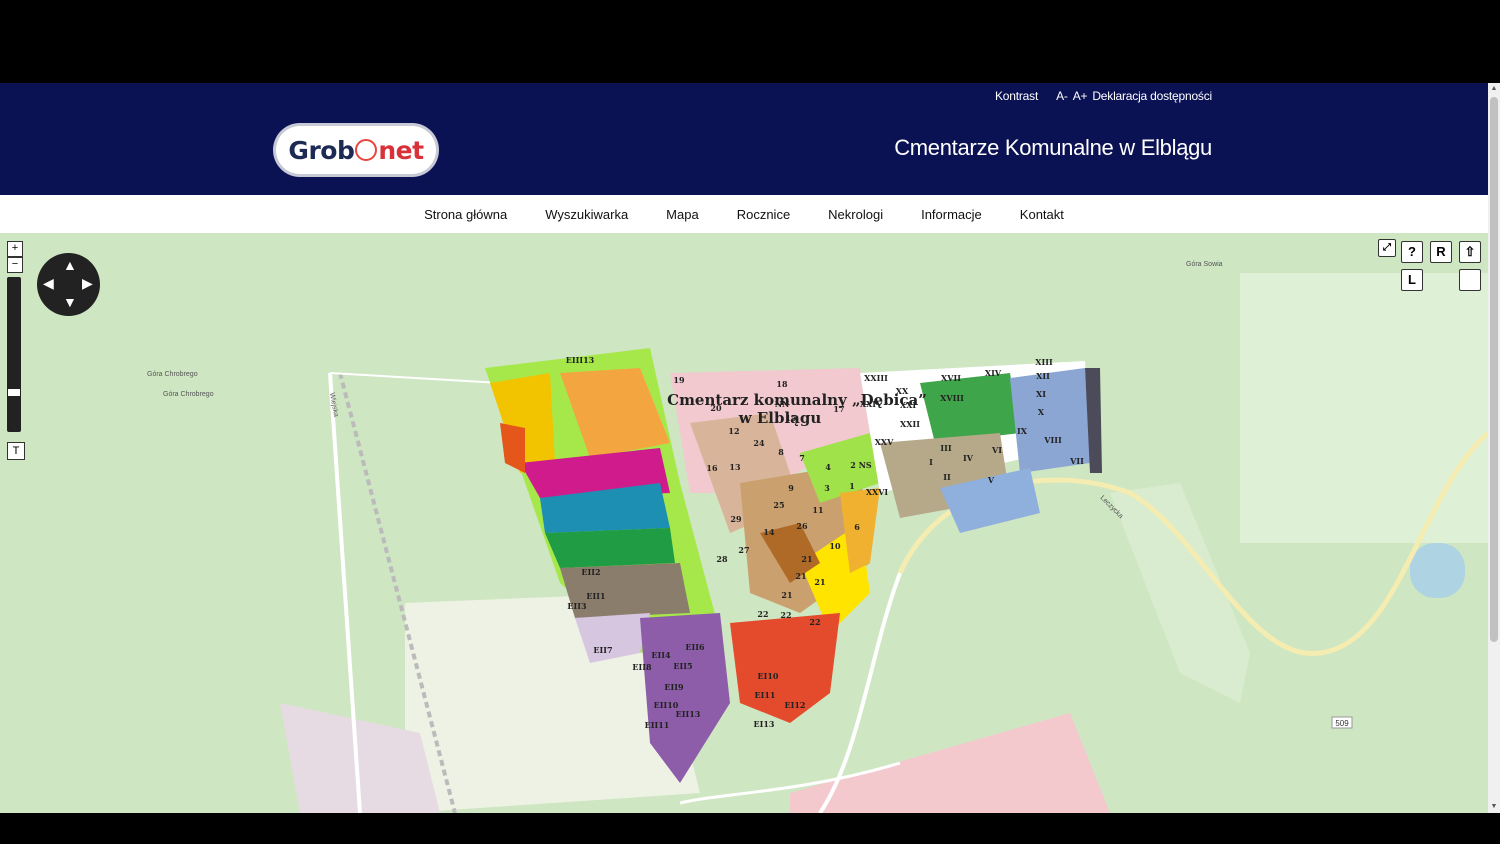  Describe the element at coordinates (871, 404) in the screenshot. I see `section-label: XXIV` at that location.